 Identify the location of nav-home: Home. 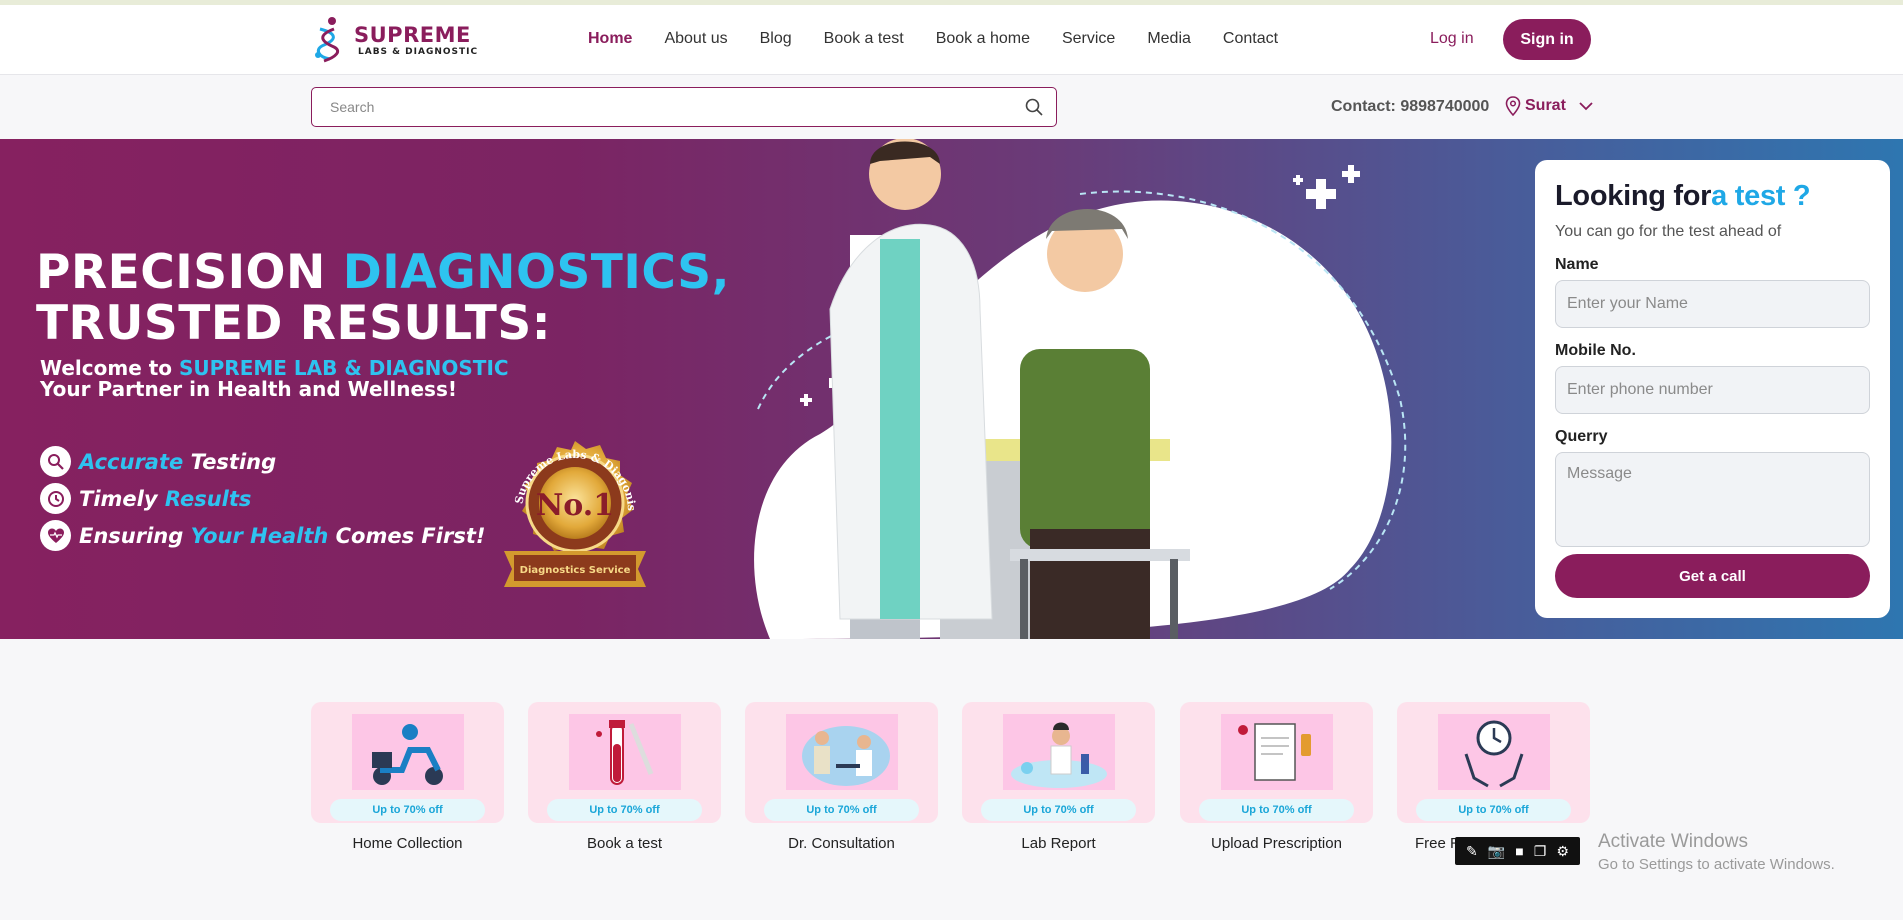
(610, 39).